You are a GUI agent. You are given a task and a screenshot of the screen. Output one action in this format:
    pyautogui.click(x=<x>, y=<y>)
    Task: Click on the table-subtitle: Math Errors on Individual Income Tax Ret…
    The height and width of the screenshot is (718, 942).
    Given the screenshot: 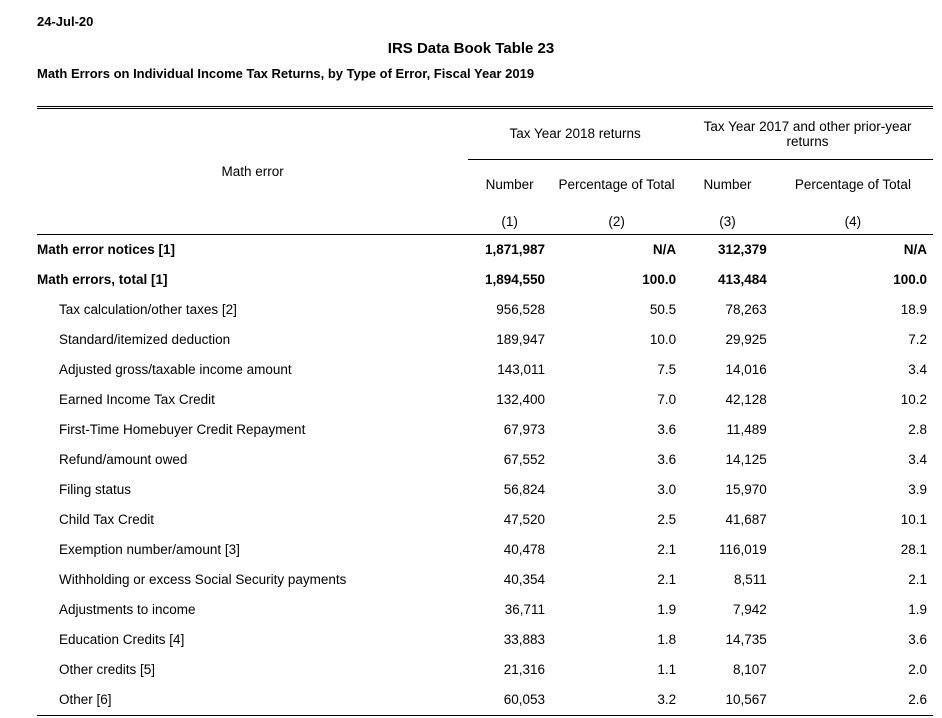 What is the action you would take?
    pyautogui.click(x=286, y=73)
    